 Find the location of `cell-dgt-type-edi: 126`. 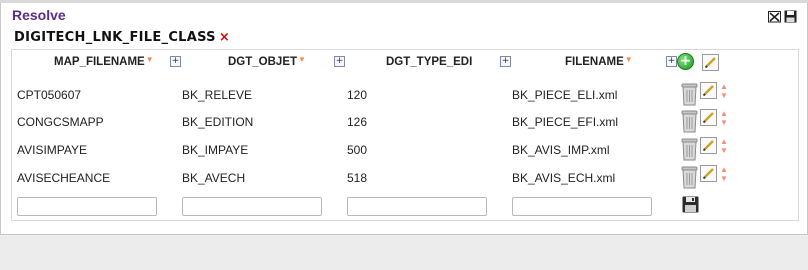

cell-dgt-type-edi: 126 is located at coordinates (357, 122).